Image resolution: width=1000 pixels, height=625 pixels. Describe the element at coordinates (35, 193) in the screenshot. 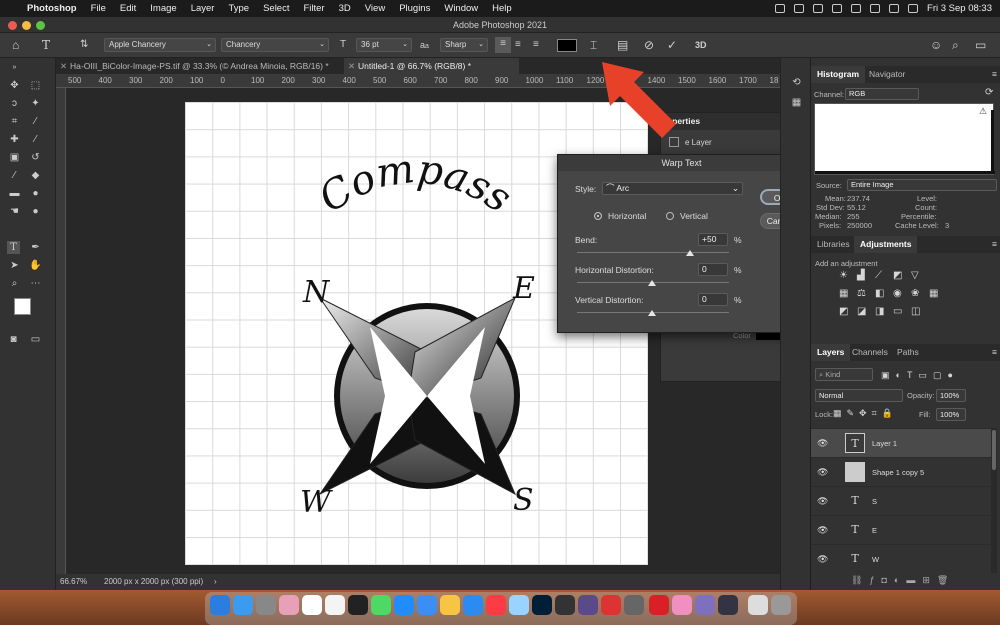

I see `blur-tool-icon: ●` at that location.